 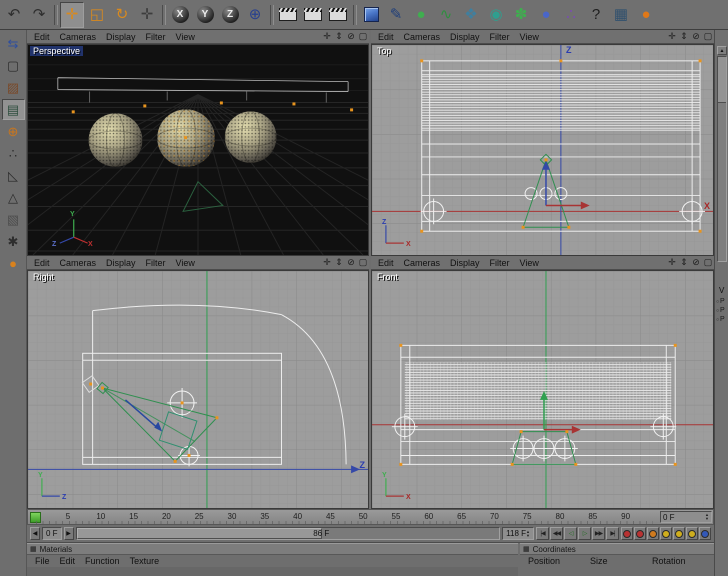 I want to click on render-view-icon, so click(x=288, y=15).